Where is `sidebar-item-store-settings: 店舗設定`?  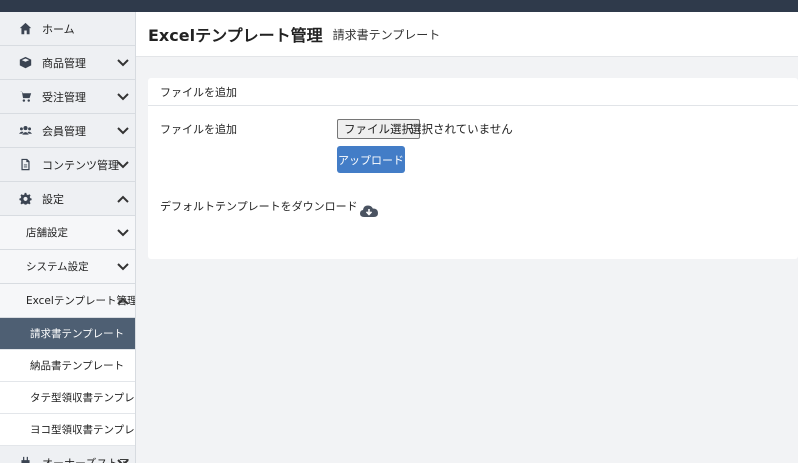 sidebar-item-store-settings: 店舗設定 is located at coordinates (67, 233).